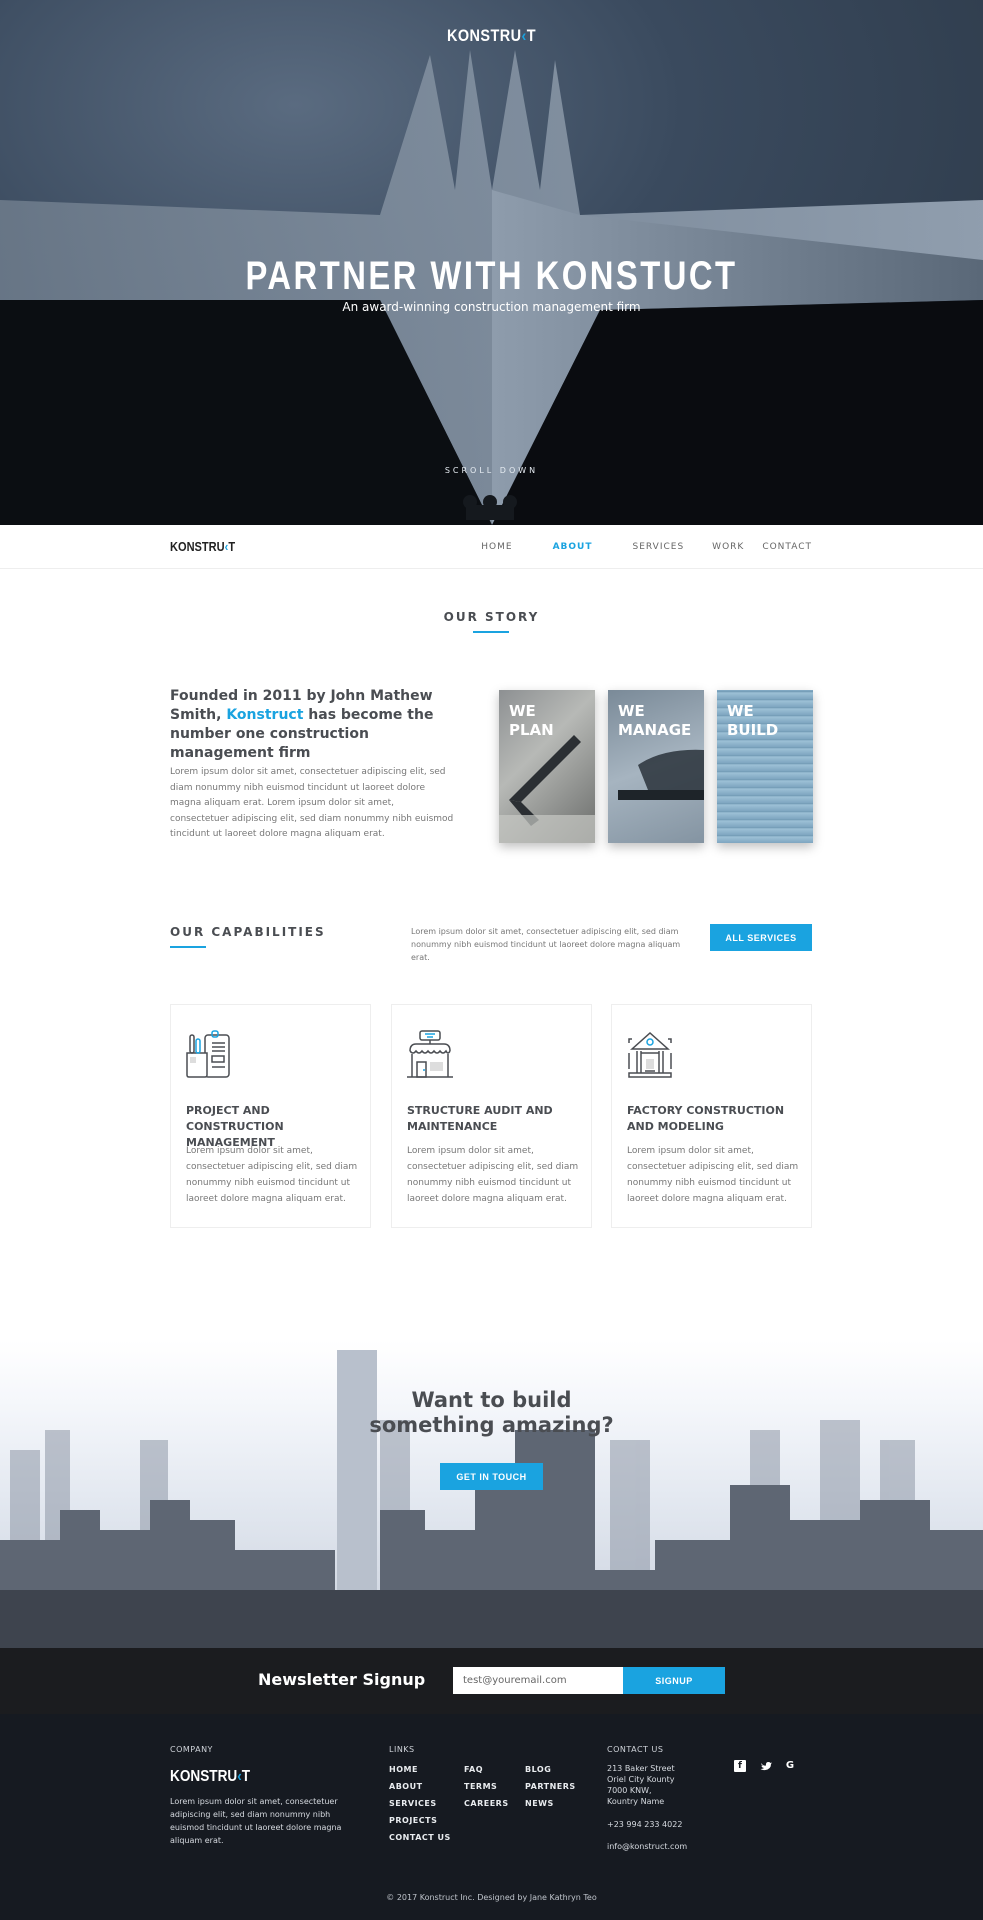 The width and height of the screenshot is (983, 1920). What do you see at coordinates (547, 766) in the screenshot?
I see `tile-we-plan: WE PLAN` at bounding box center [547, 766].